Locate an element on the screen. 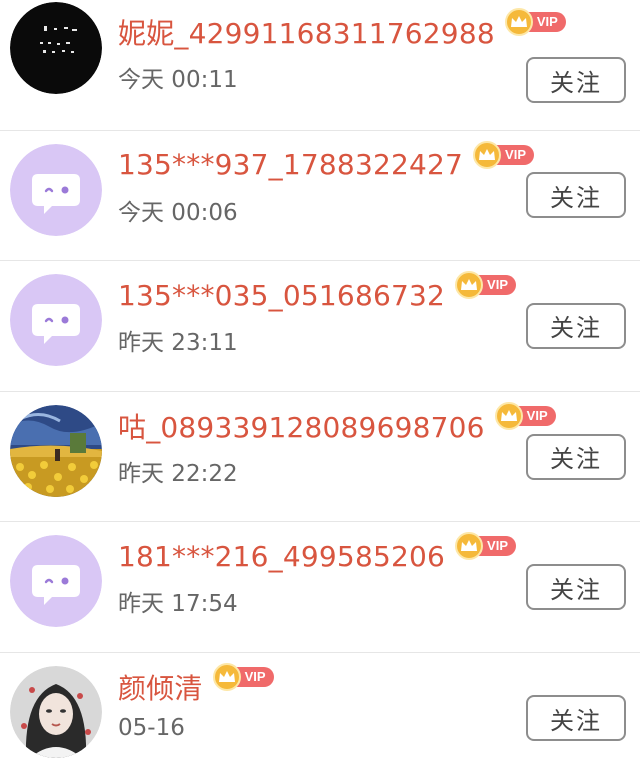 The width and height of the screenshot is (640, 763). user-name: 135***035_051686732 is located at coordinates (281, 295).